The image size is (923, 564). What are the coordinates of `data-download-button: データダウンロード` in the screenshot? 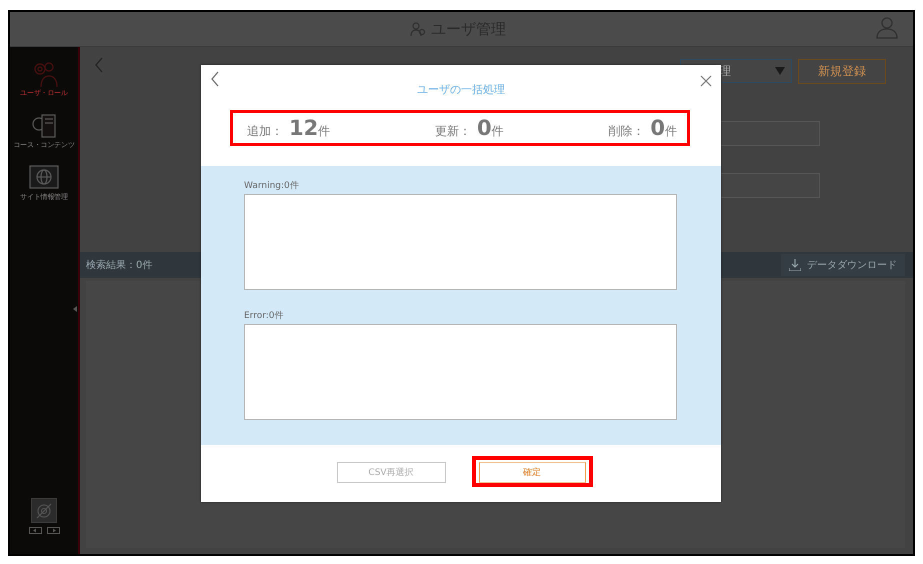 It's located at (843, 265).